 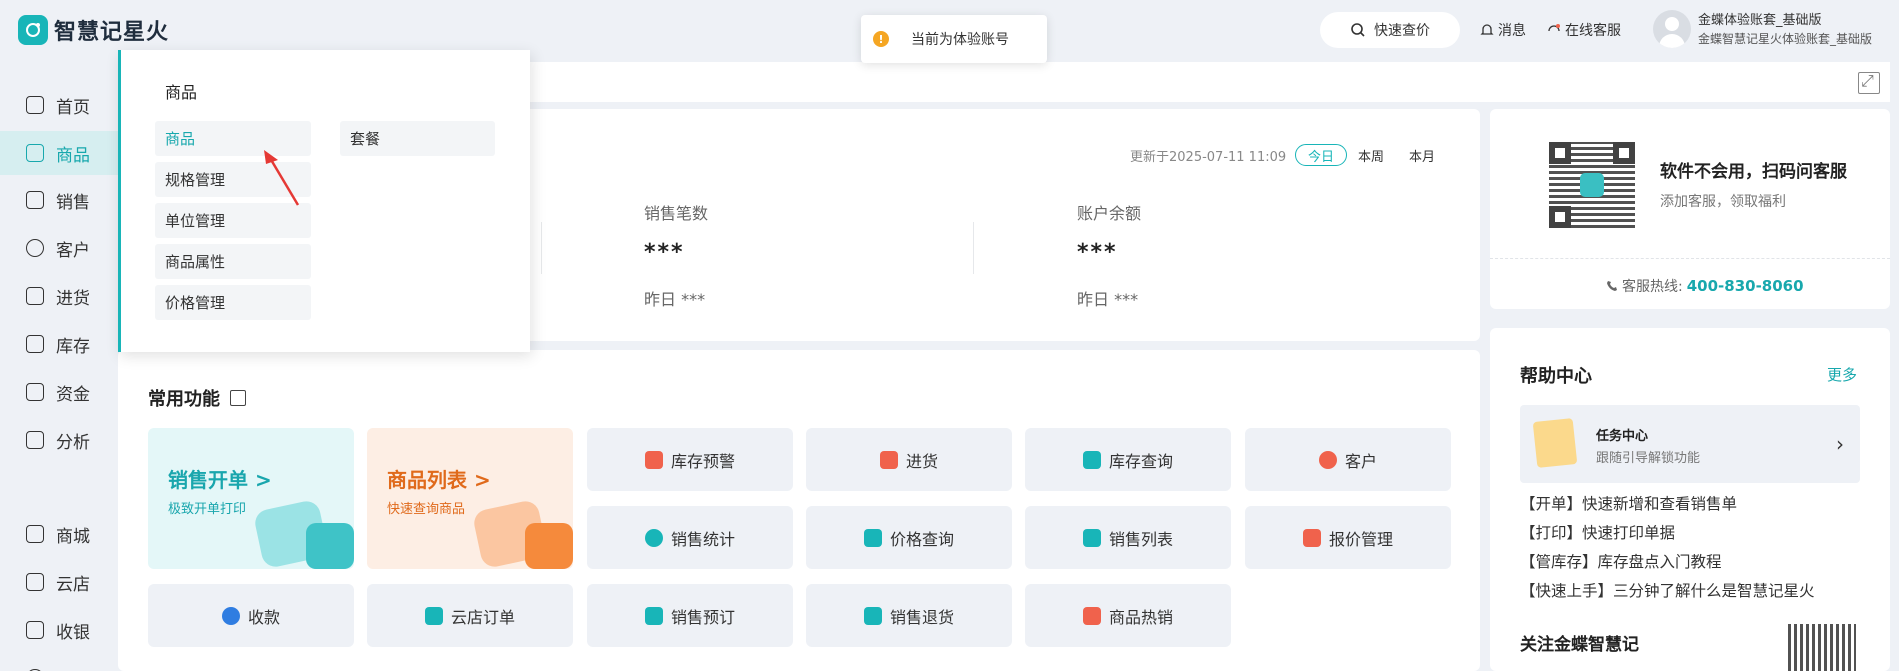 I want to click on payment-icon, so click(x=230, y=615).